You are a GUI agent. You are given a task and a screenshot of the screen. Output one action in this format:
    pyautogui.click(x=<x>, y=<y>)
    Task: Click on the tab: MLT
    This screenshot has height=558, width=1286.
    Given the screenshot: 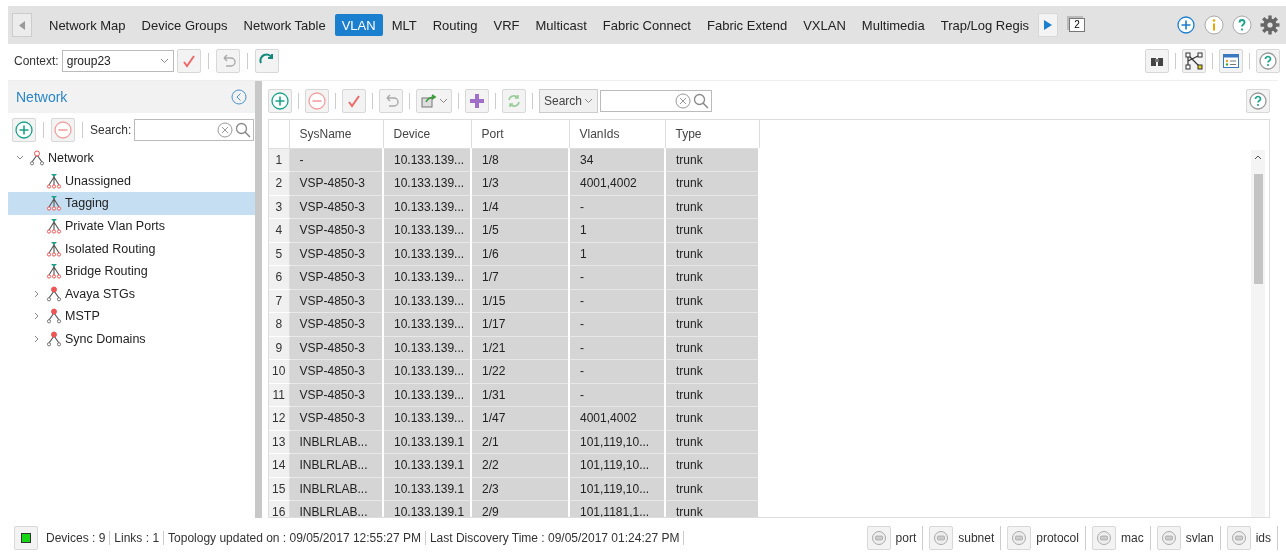 What is the action you would take?
    pyautogui.click(x=404, y=25)
    